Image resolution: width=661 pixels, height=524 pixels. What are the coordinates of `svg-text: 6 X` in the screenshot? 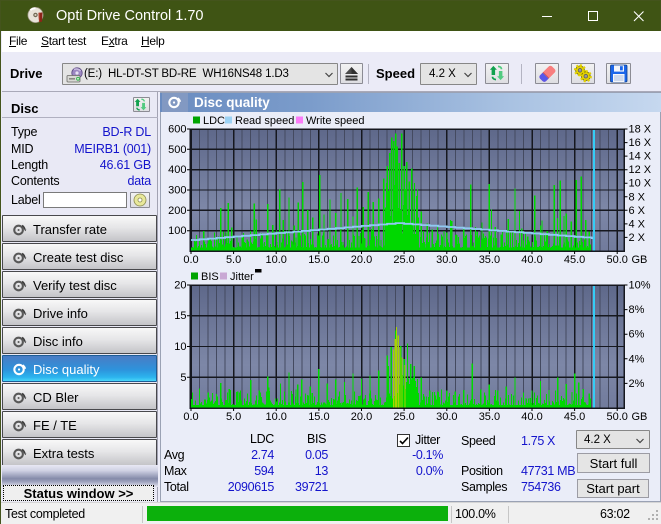 It's located at (637, 211).